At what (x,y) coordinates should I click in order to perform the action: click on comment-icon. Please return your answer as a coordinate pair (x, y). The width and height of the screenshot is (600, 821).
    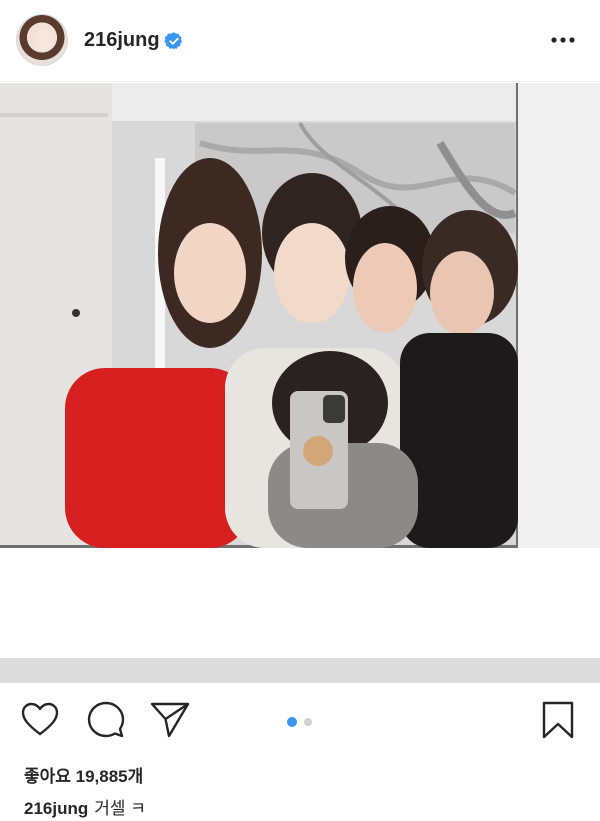
    Looking at the image, I should click on (106, 720).